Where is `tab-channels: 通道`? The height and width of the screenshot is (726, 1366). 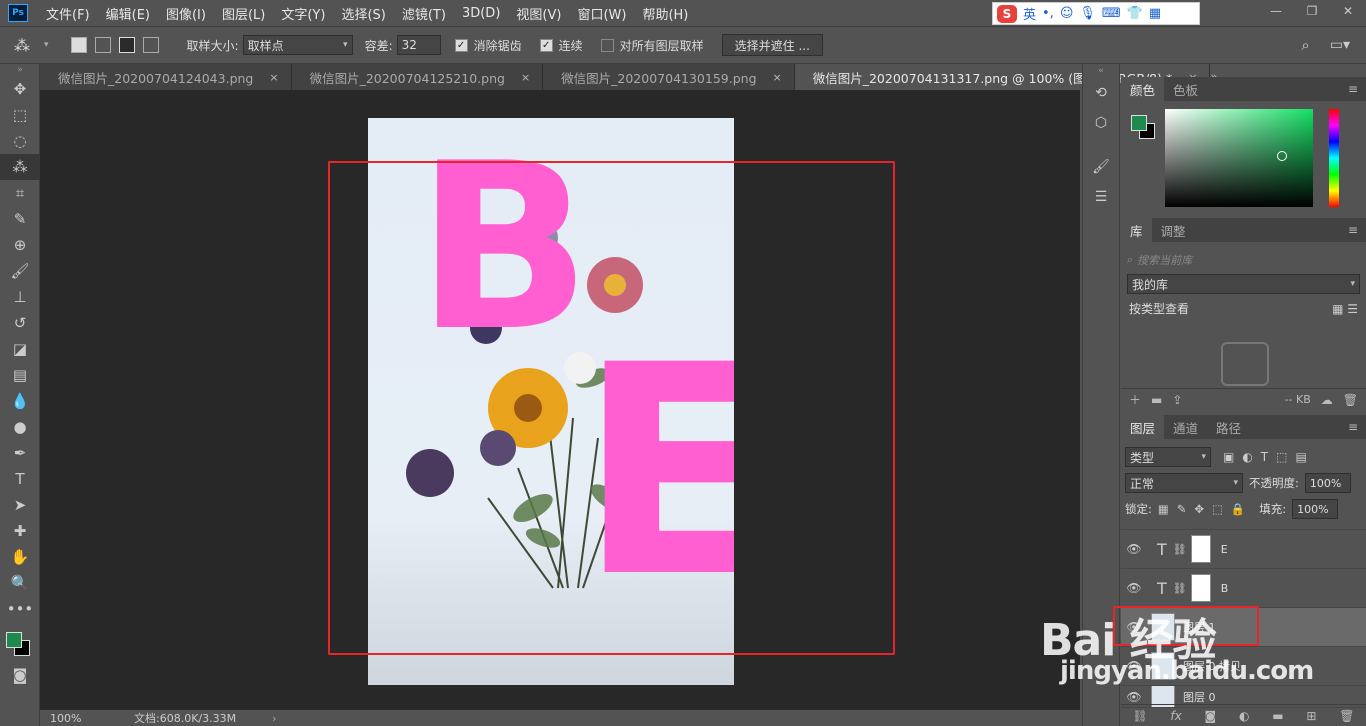
tab-channels: 通道 is located at coordinates (1185, 427).